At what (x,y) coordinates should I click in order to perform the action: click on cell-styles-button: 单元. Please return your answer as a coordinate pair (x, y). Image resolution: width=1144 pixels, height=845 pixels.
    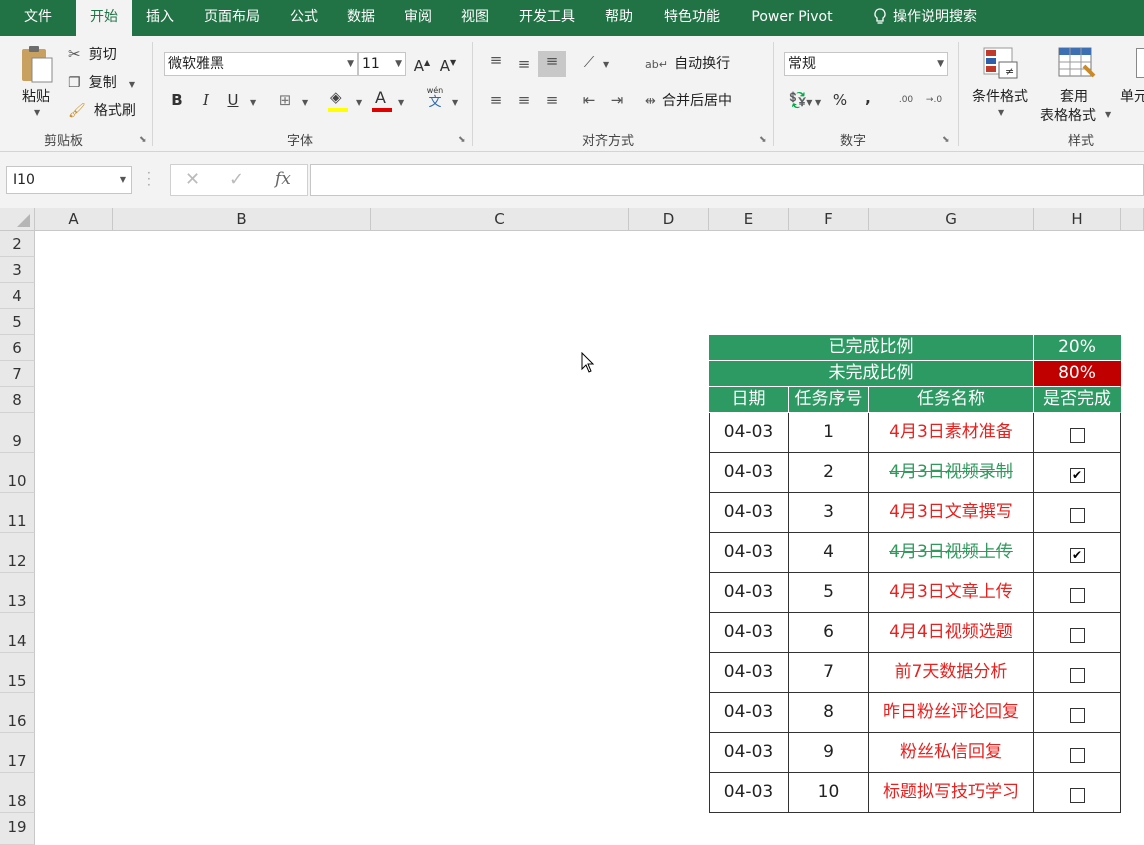
    Looking at the image, I should click on (1132, 85).